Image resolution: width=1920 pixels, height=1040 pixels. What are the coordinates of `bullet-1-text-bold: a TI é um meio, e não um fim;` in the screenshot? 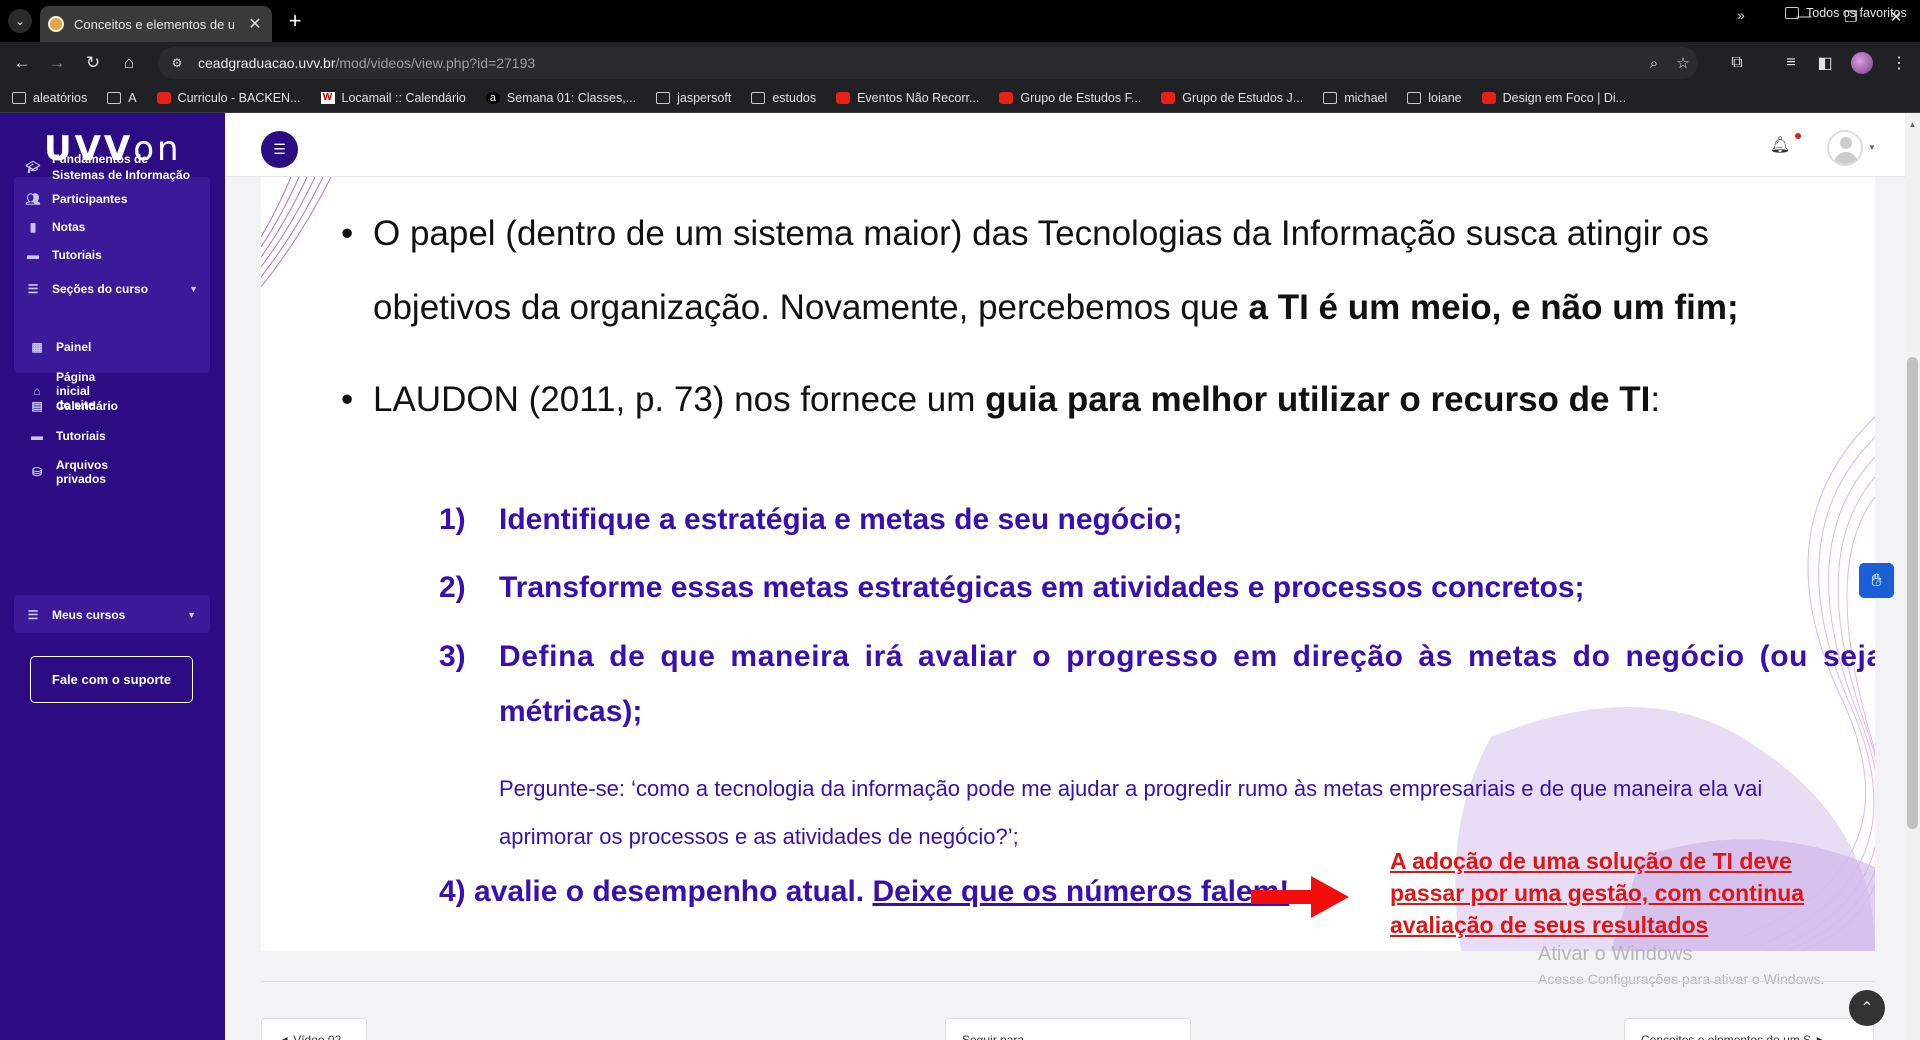 It's located at (1493, 307).